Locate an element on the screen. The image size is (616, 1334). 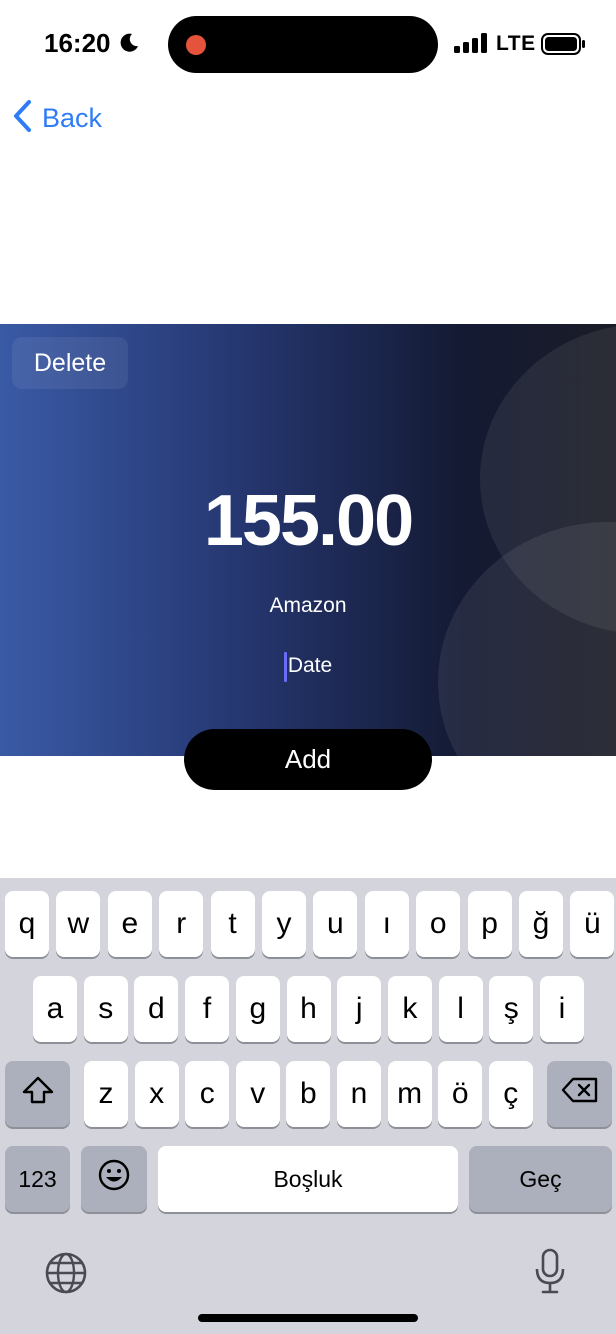
back-button: Back is located at coordinates (57, 118).